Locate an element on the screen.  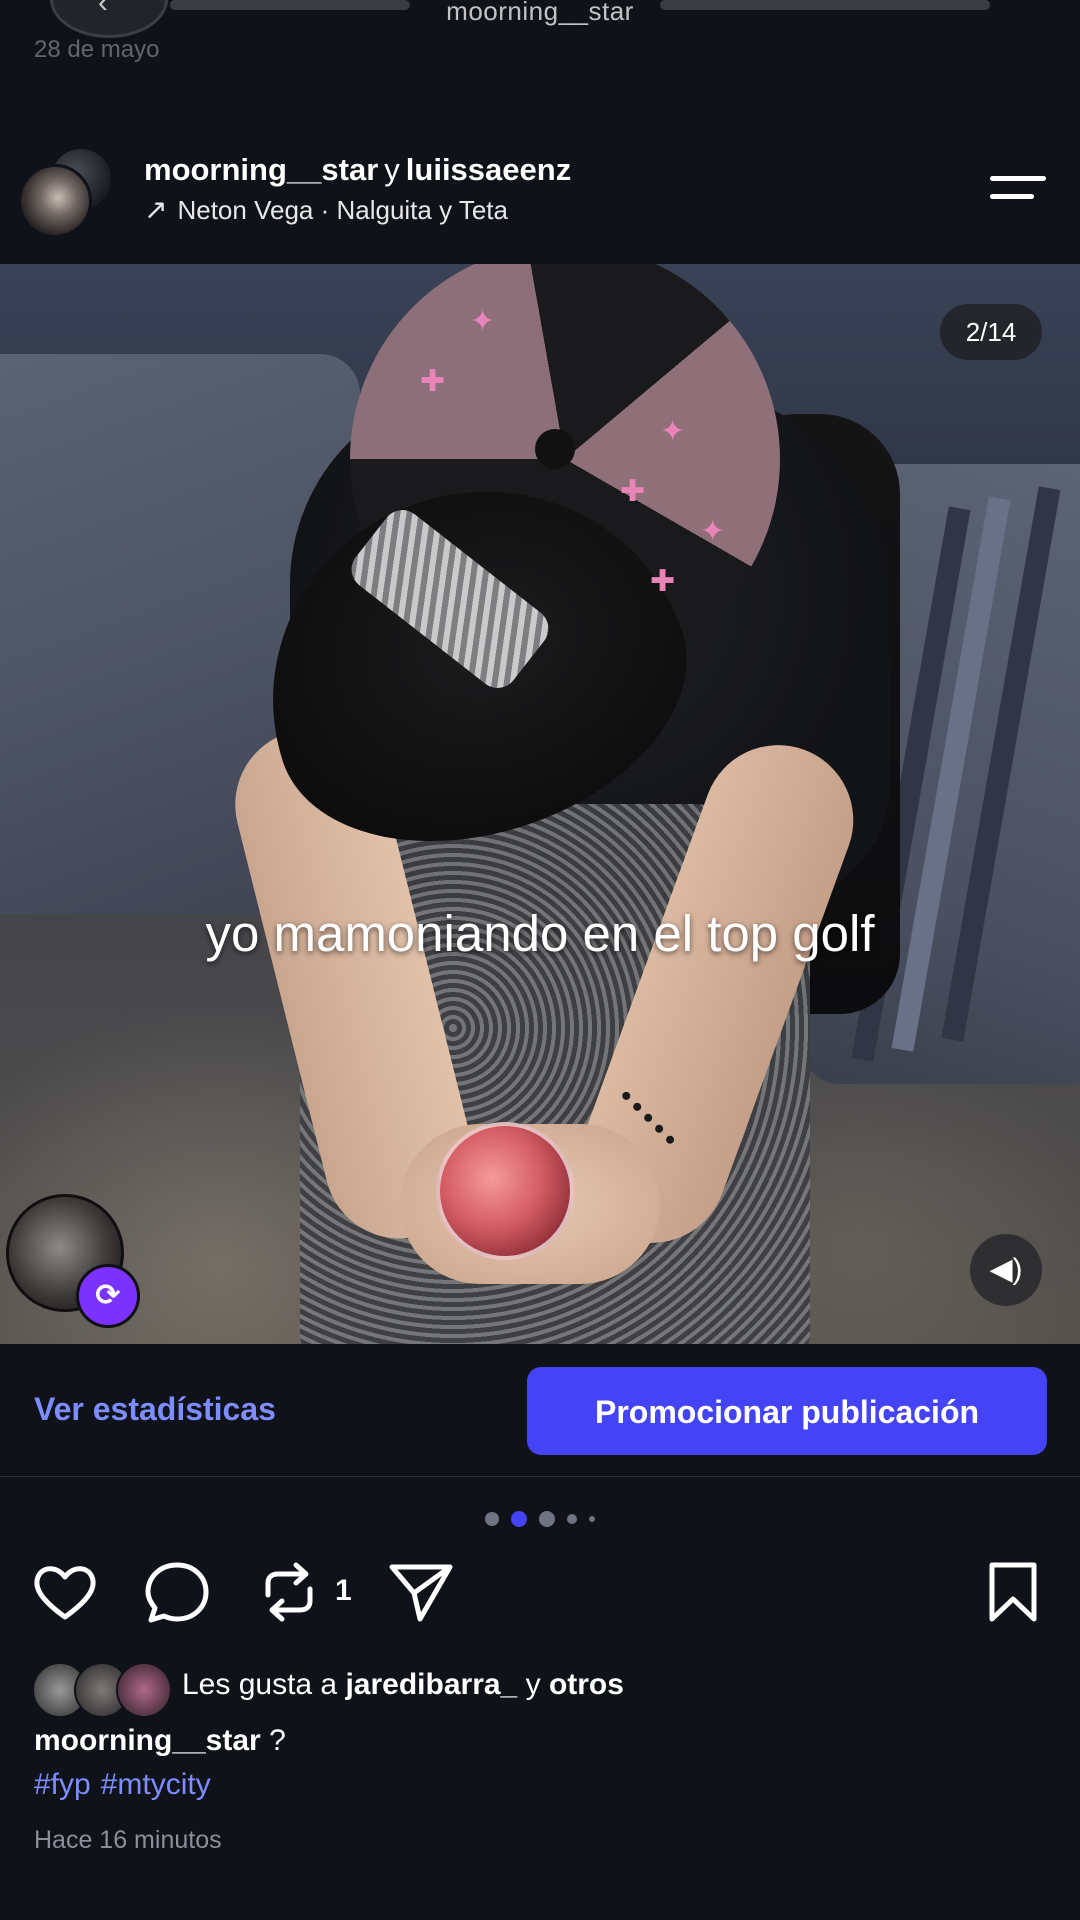
carousel-counter: 2/14 is located at coordinates (991, 332).